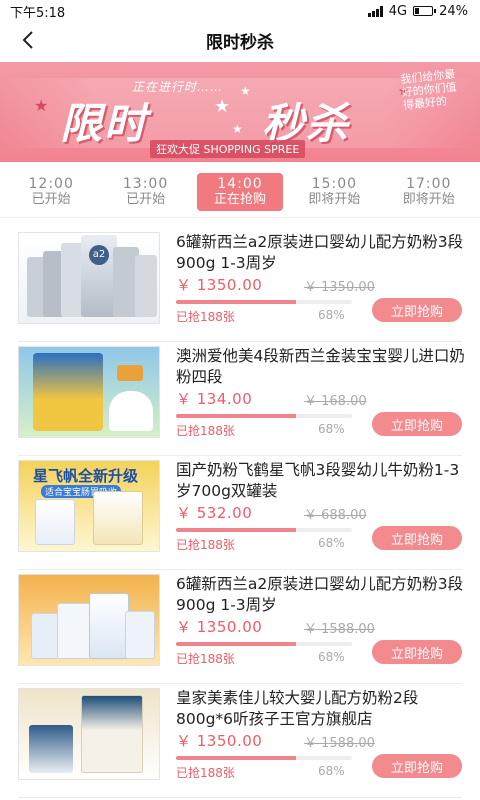 The image size is (480, 800). I want to click on original-price: ￥ 1350.00, so click(339, 287).